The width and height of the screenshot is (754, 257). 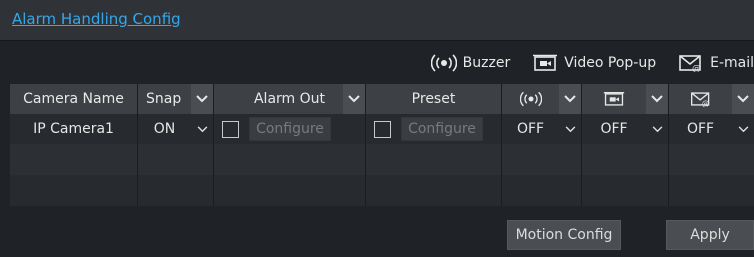 I want to click on legend-buzzer: Buzzer, so click(x=470, y=63).